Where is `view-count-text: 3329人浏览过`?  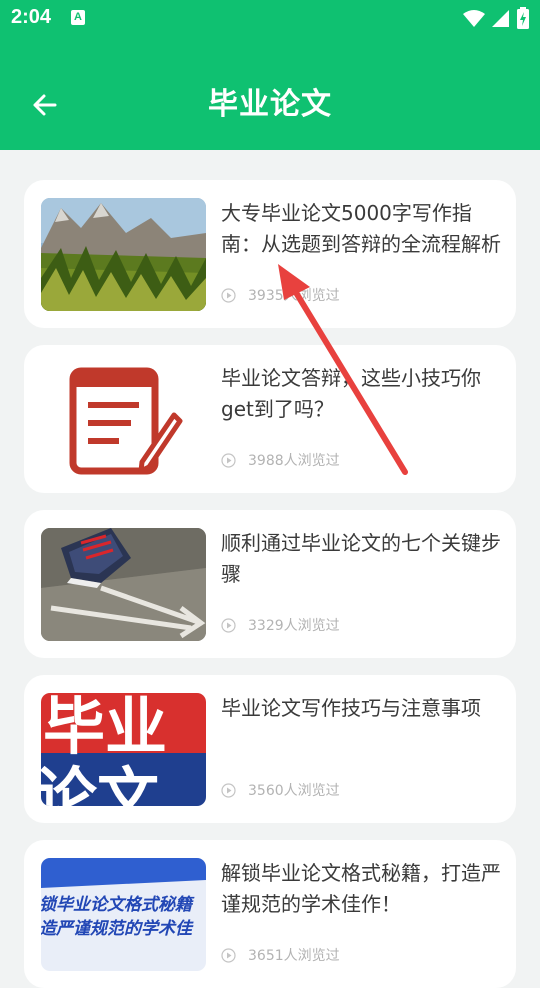
view-count-text: 3329人浏览过 is located at coordinates (294, 626).